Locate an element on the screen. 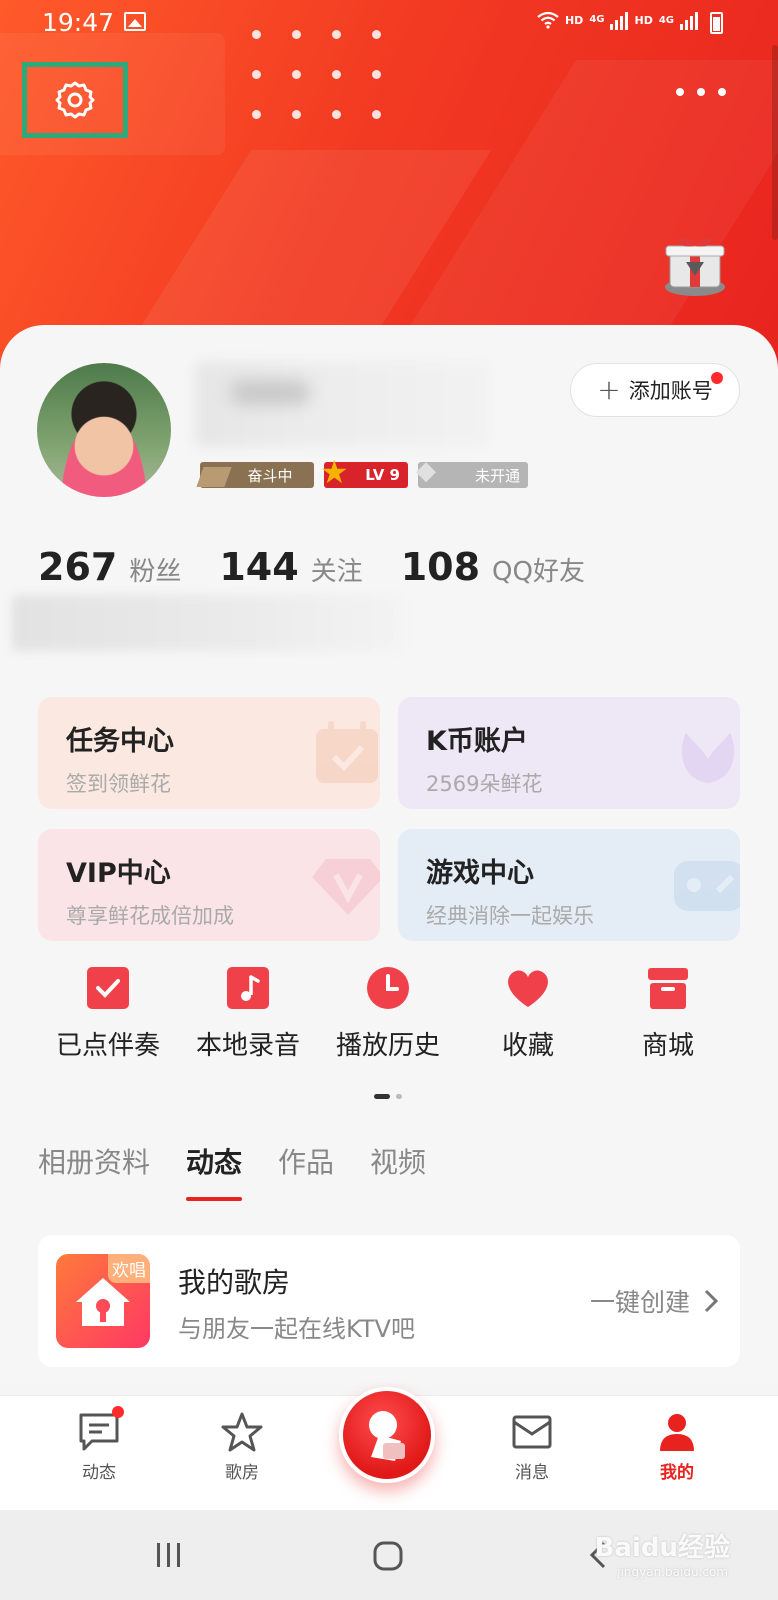 Image resolution: width=778 pixels, height=1600 pixels. quick-accompaniment: 已点伴奏 is located at coordinates (108, 1013).